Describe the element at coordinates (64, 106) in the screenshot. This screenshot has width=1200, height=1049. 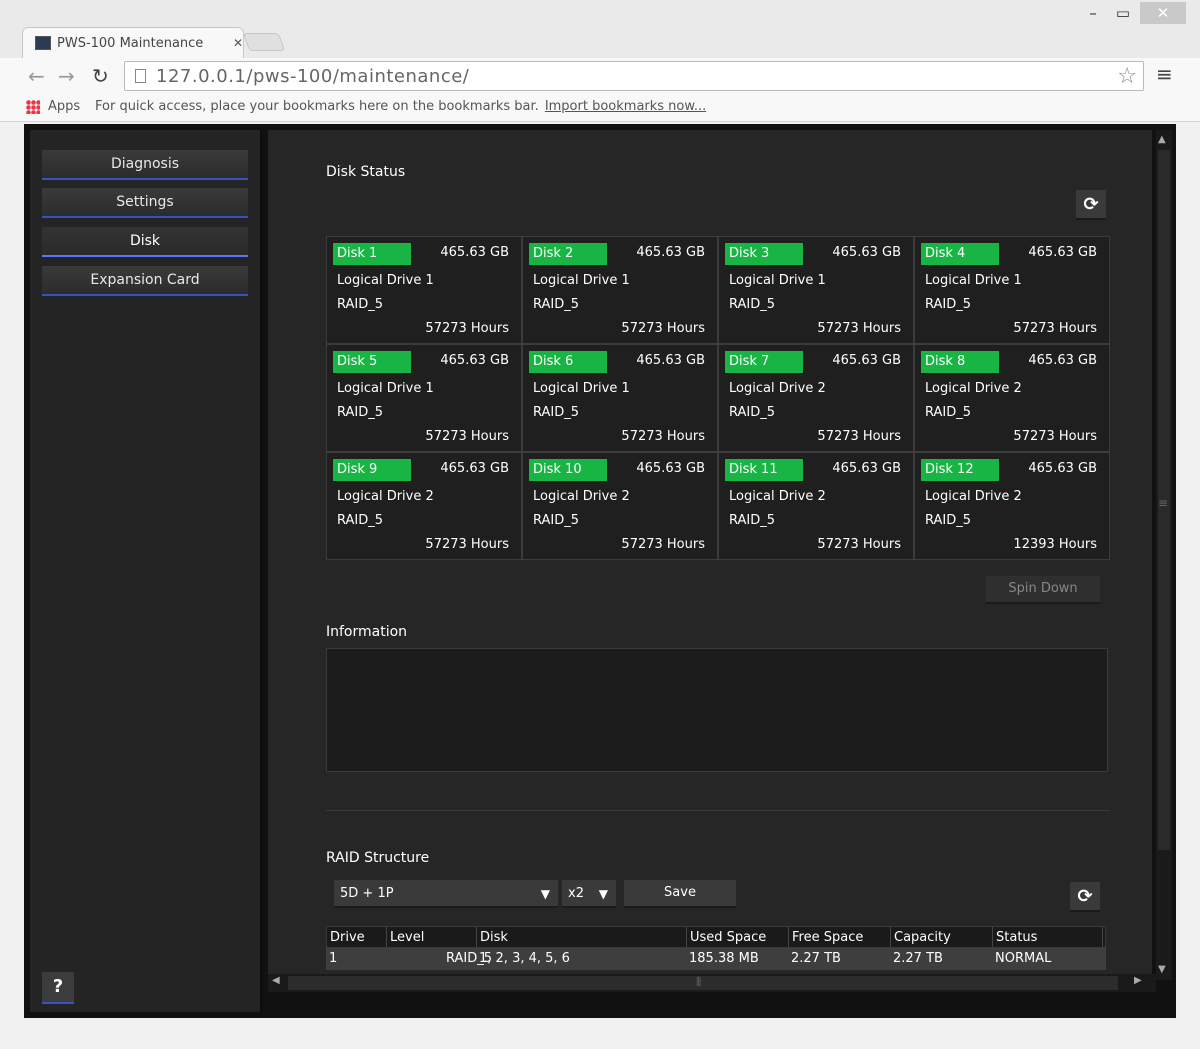
I see `apps-link: Apps` at that location.